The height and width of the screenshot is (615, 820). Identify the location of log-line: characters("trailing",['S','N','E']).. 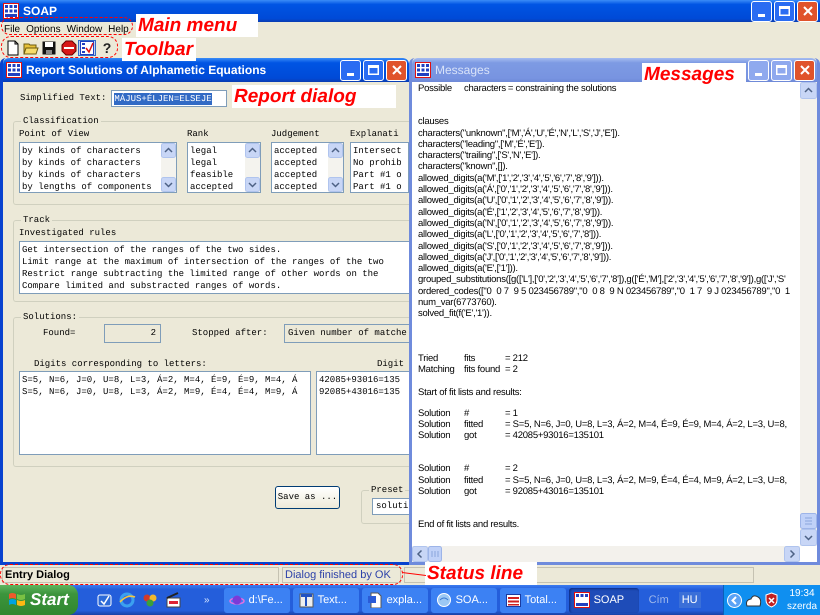
(480, 156).